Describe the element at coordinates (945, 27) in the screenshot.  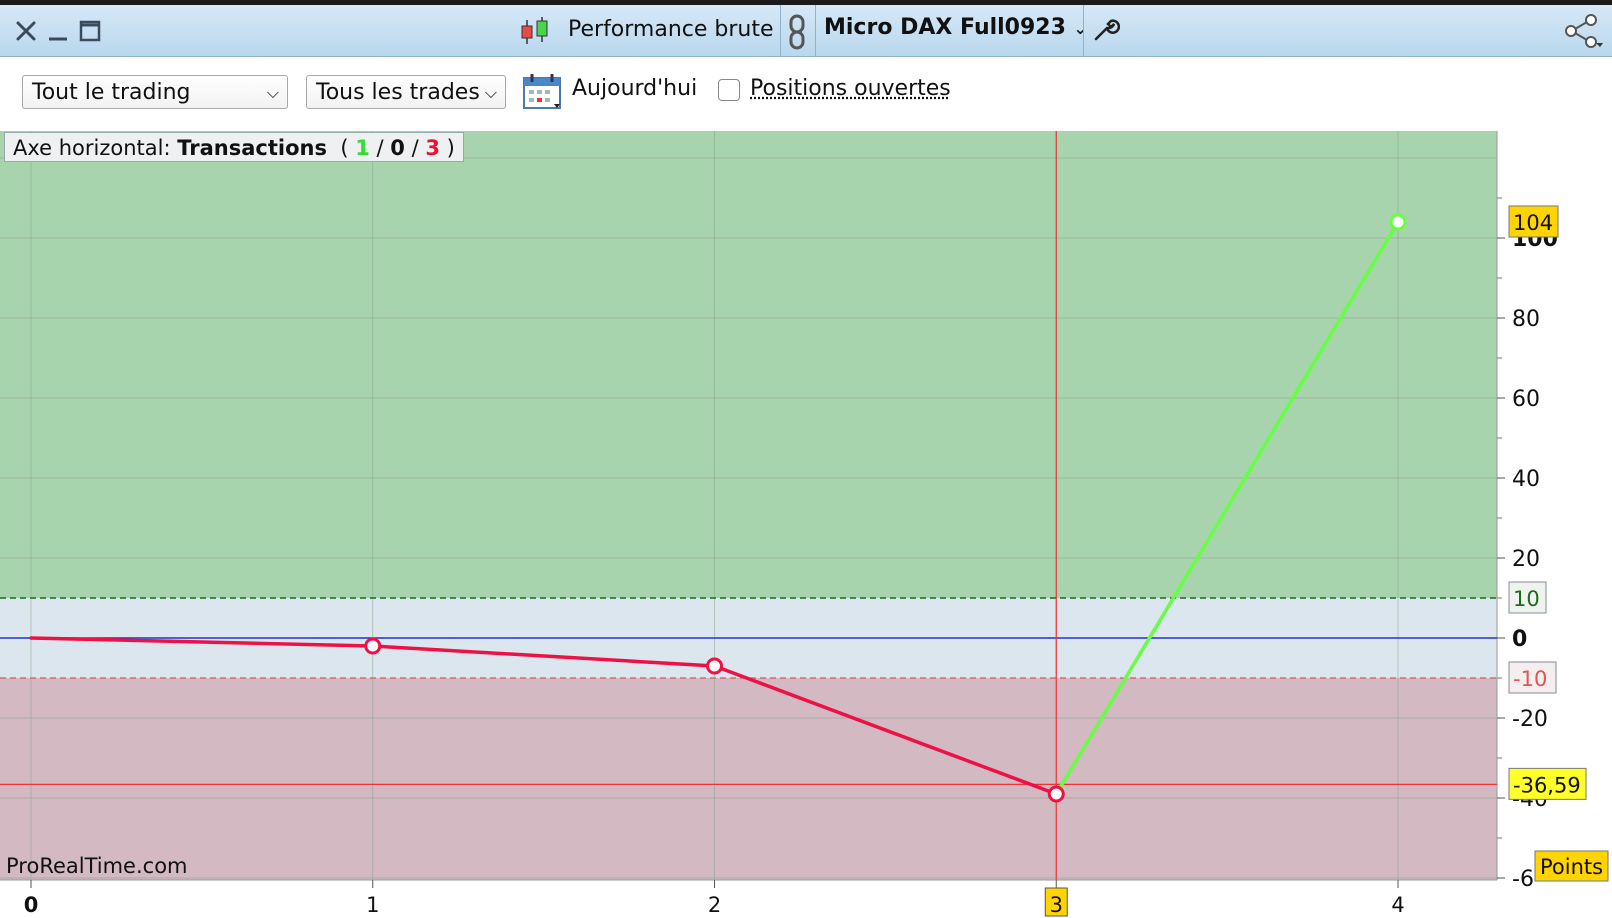
I see `instrument-name: Micro DAX Full0923` at that location.